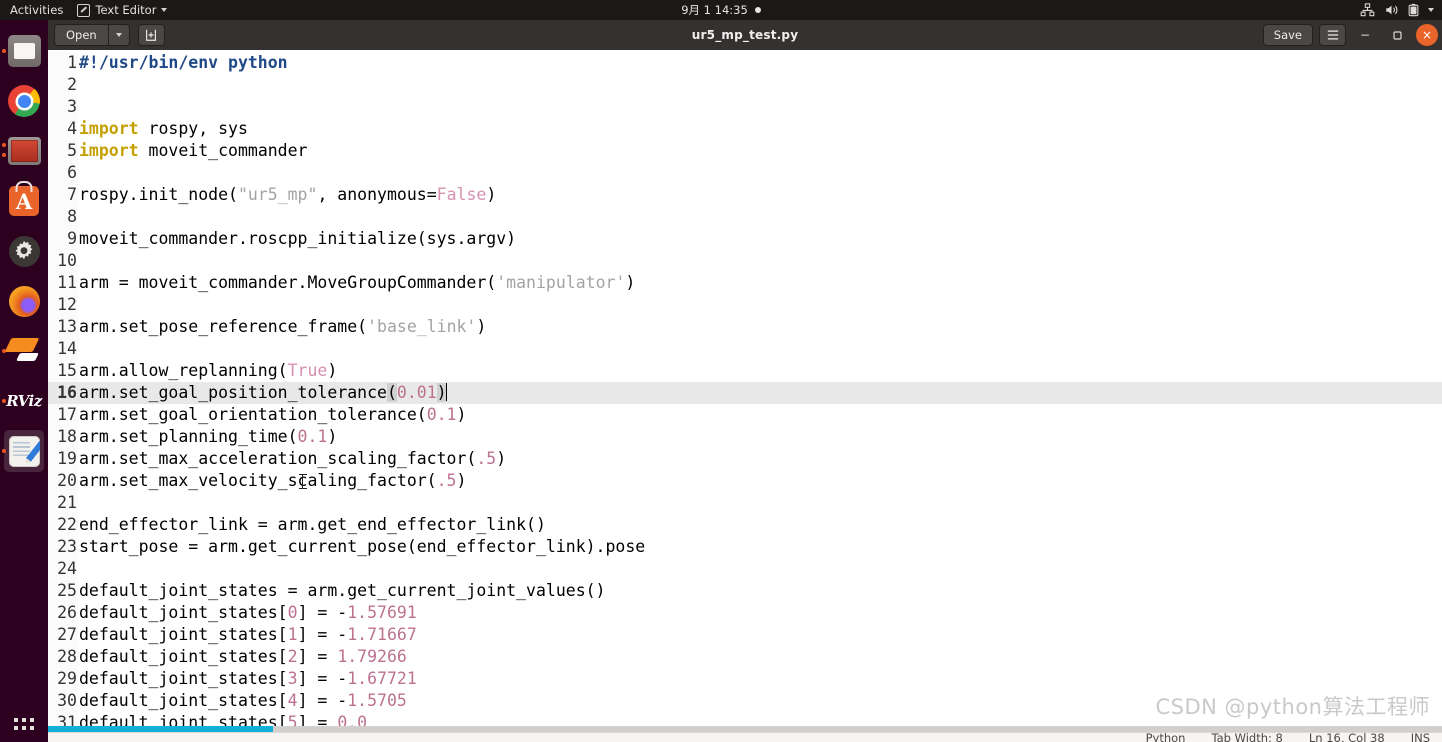 The image size is (1442, 742). What do you see at coordinates (745, 261) in the screenshot?
I see `code-line: 10` at bounding box center [745, 261].